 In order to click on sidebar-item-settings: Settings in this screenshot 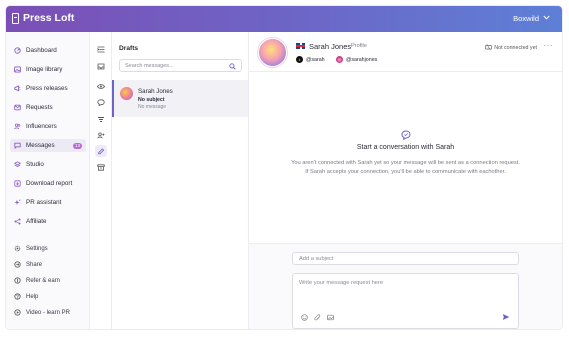, I will do `click(48, 248)`.